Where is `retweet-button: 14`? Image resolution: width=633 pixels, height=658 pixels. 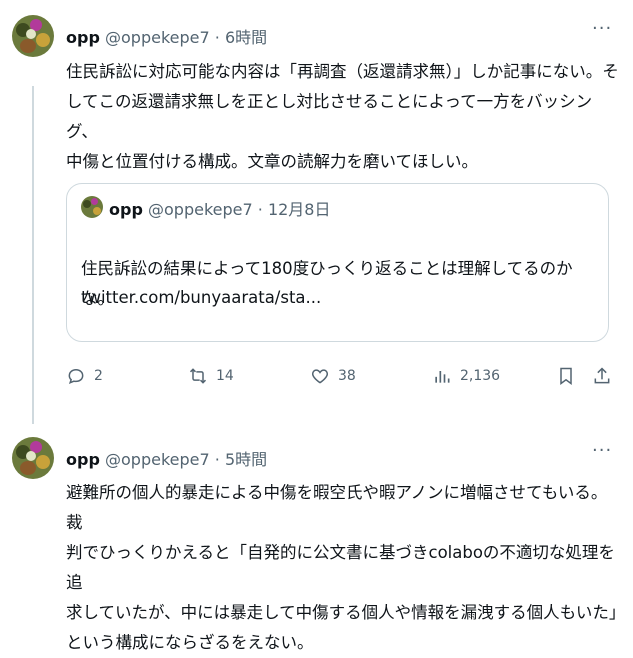
retweet-button: 14 is located at coordinates (211, 376).